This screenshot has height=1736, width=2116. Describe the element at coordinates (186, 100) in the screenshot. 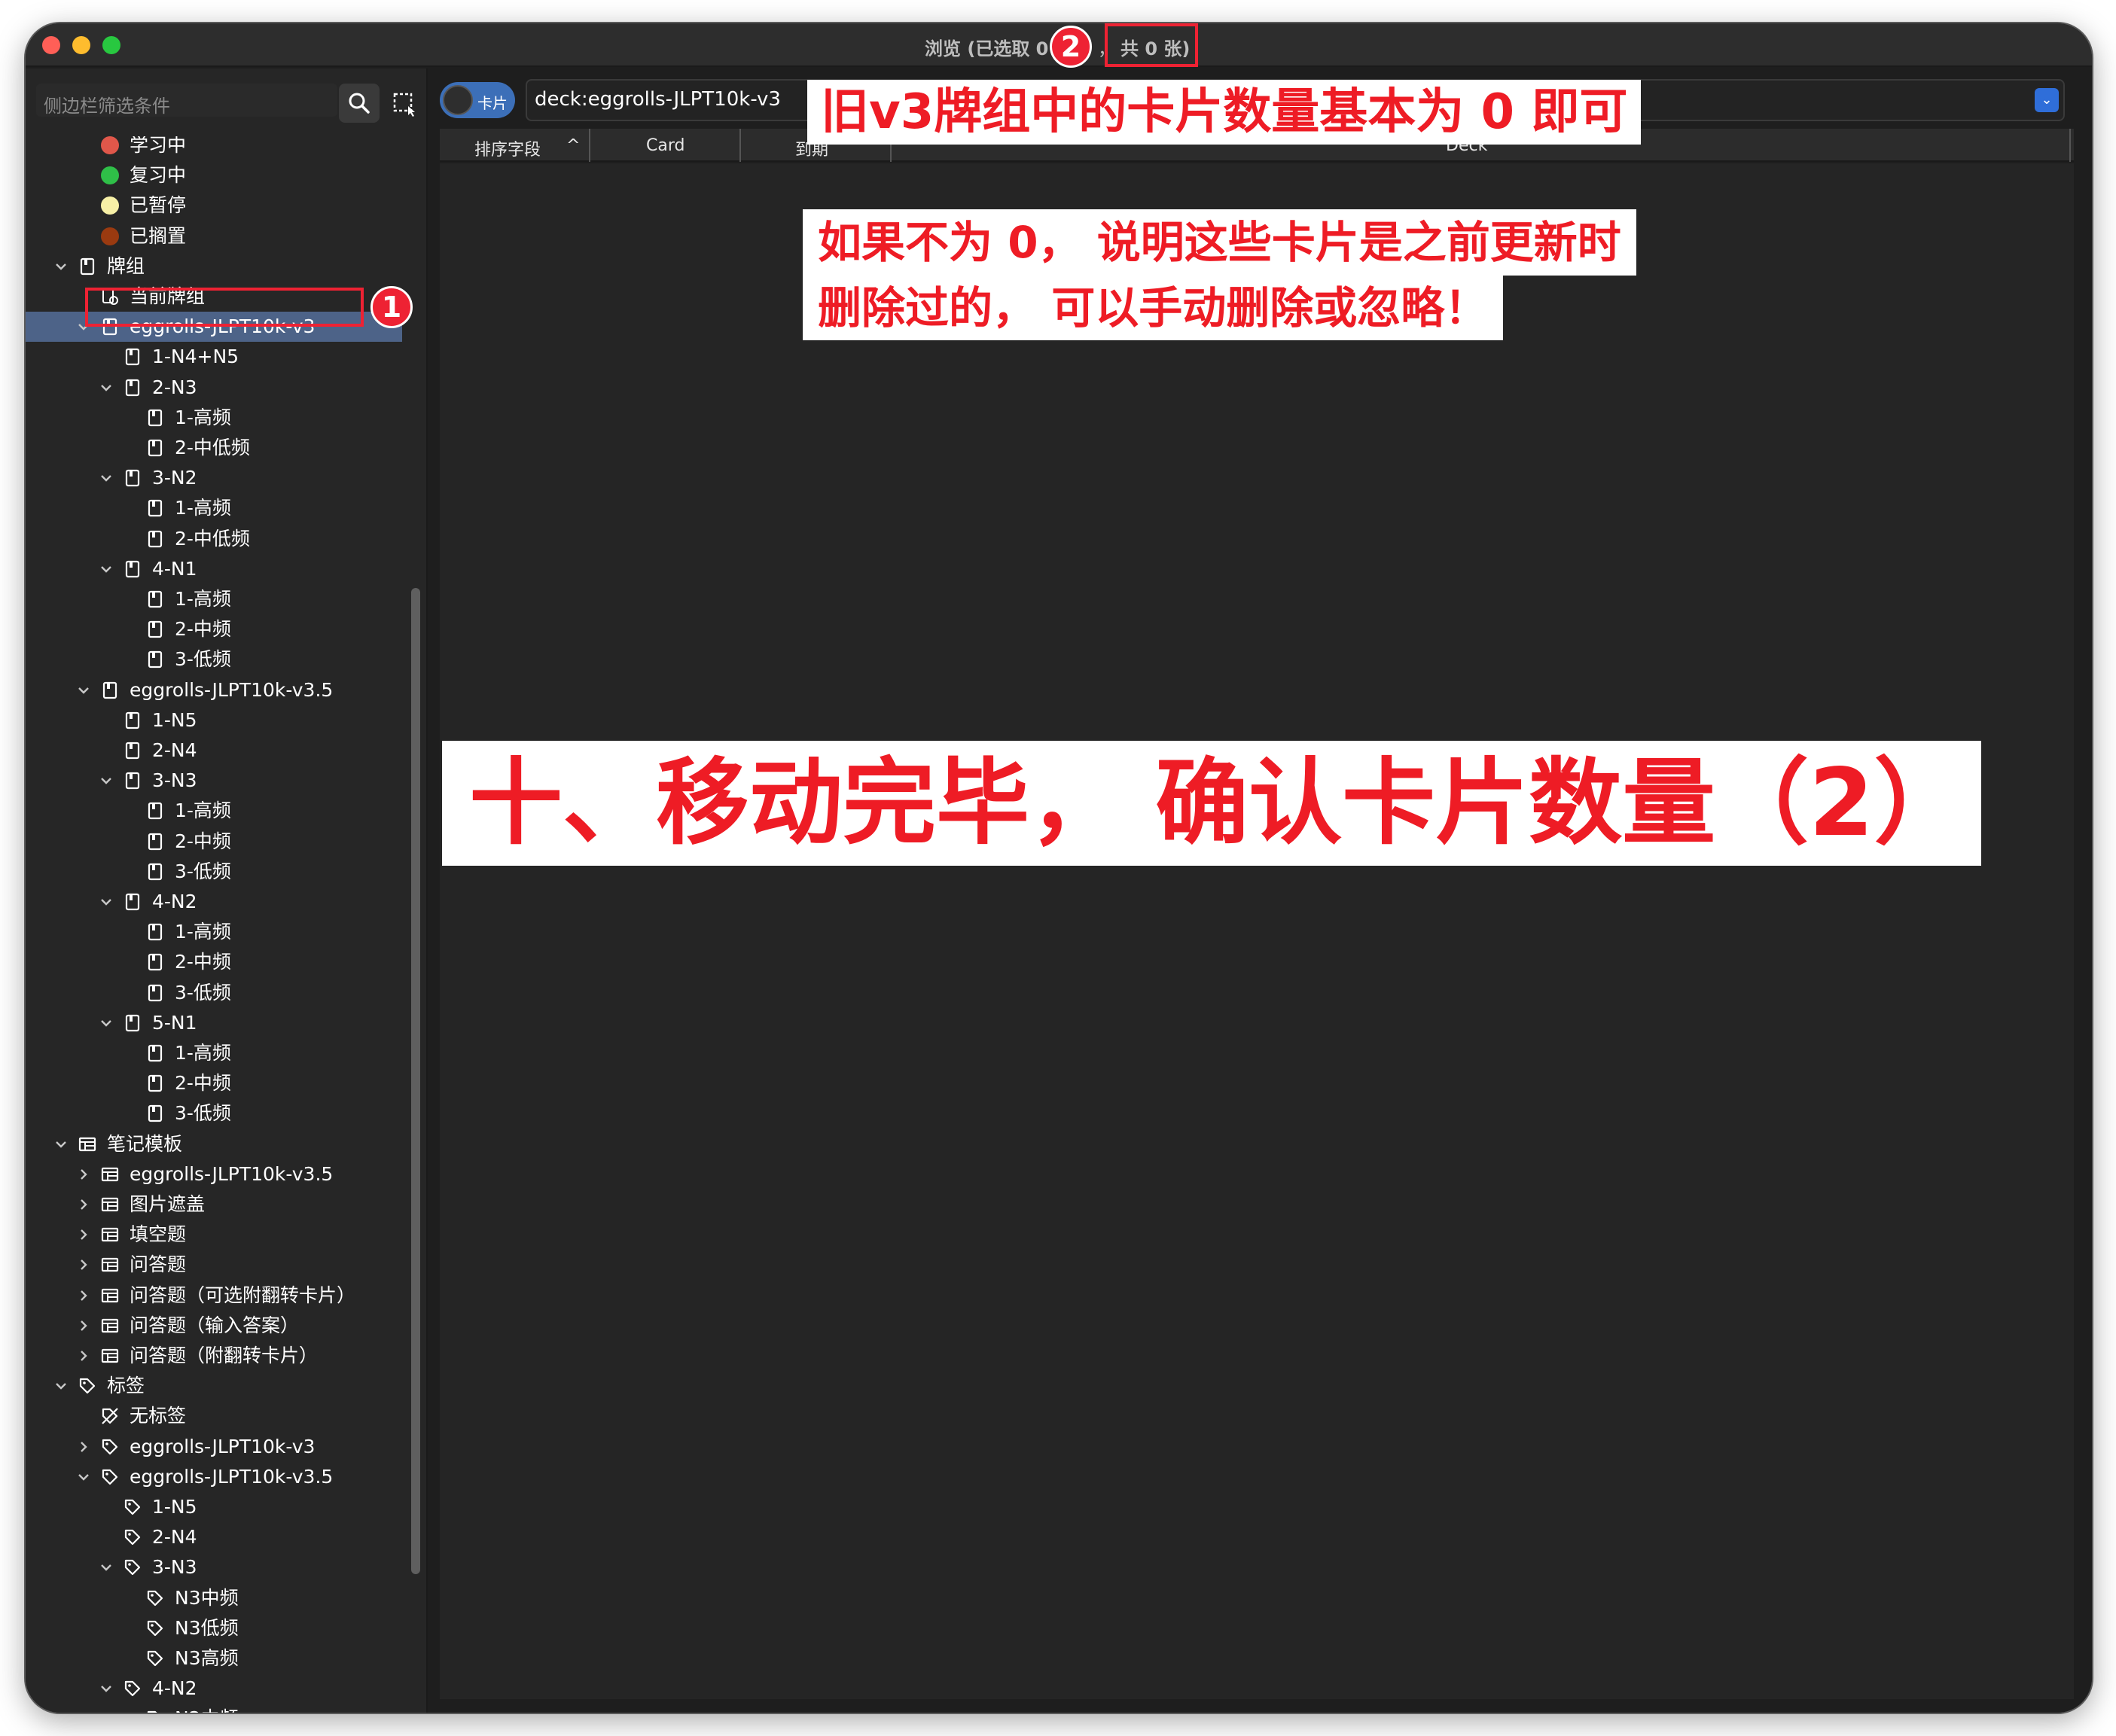

I see `sidebar-filter-input: 侧边栏筛选条件` at that location.